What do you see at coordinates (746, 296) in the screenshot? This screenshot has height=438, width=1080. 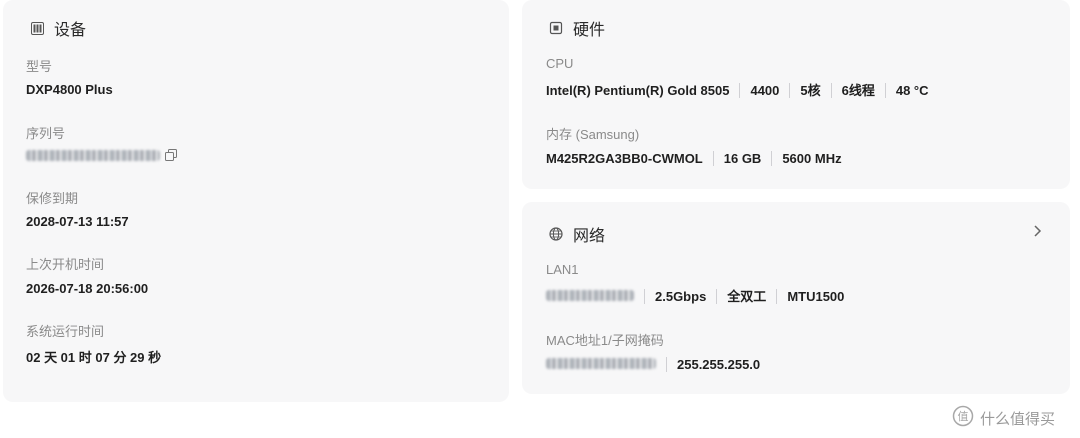 I see `lan-duplex: 全双工` at bounding box center [746, 296].